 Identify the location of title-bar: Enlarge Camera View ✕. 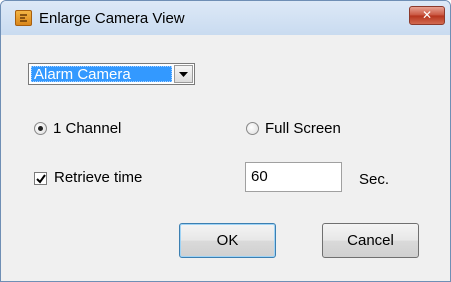
(225, 18).